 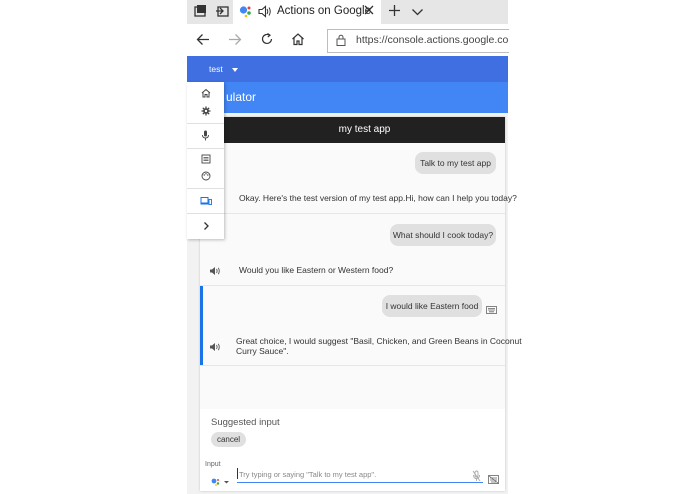 I want to click on refresh-icon, so click(x=267, y=41).